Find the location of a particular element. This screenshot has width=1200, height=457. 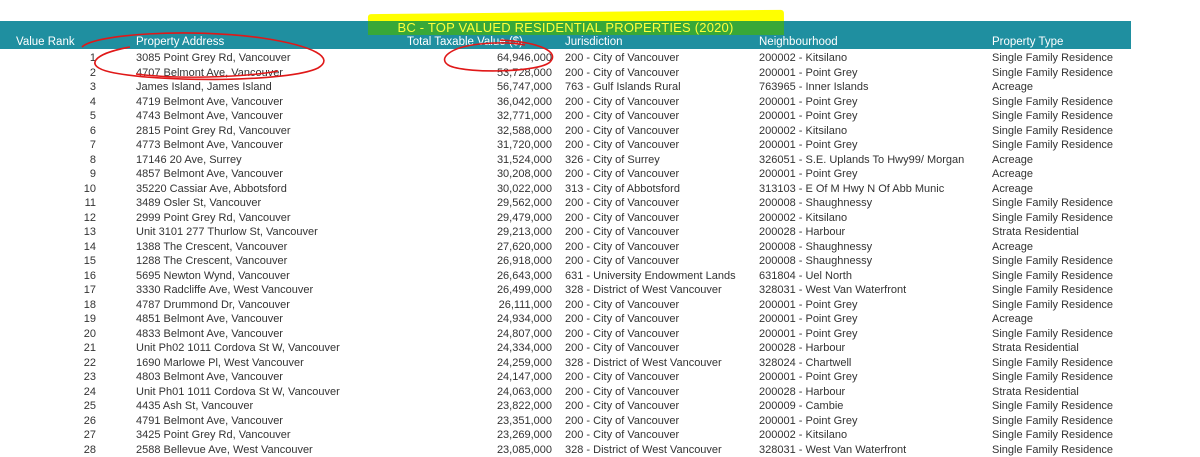

cell-total-taxable-value: 26,918,000 is located at coordinates (476, 261).